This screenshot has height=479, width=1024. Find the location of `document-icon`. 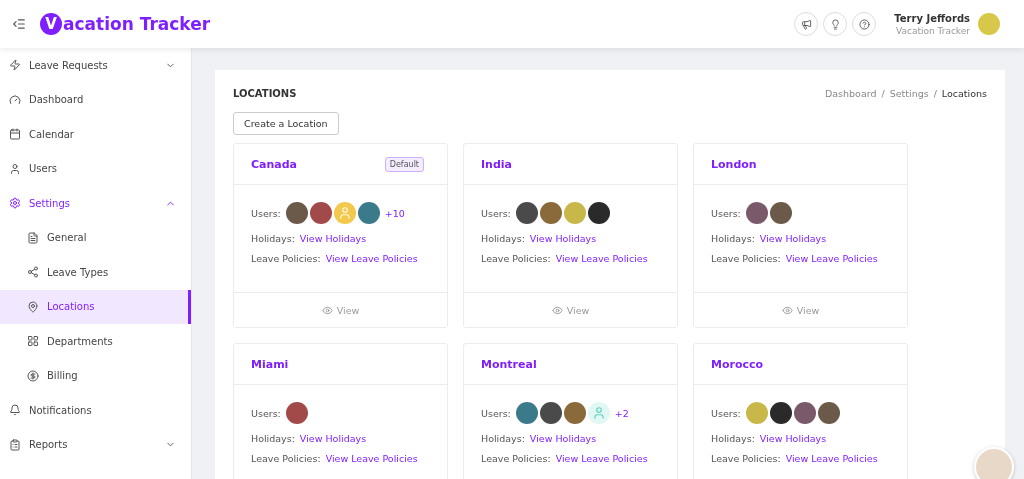

document-icon is located at coordinates (33, 237).